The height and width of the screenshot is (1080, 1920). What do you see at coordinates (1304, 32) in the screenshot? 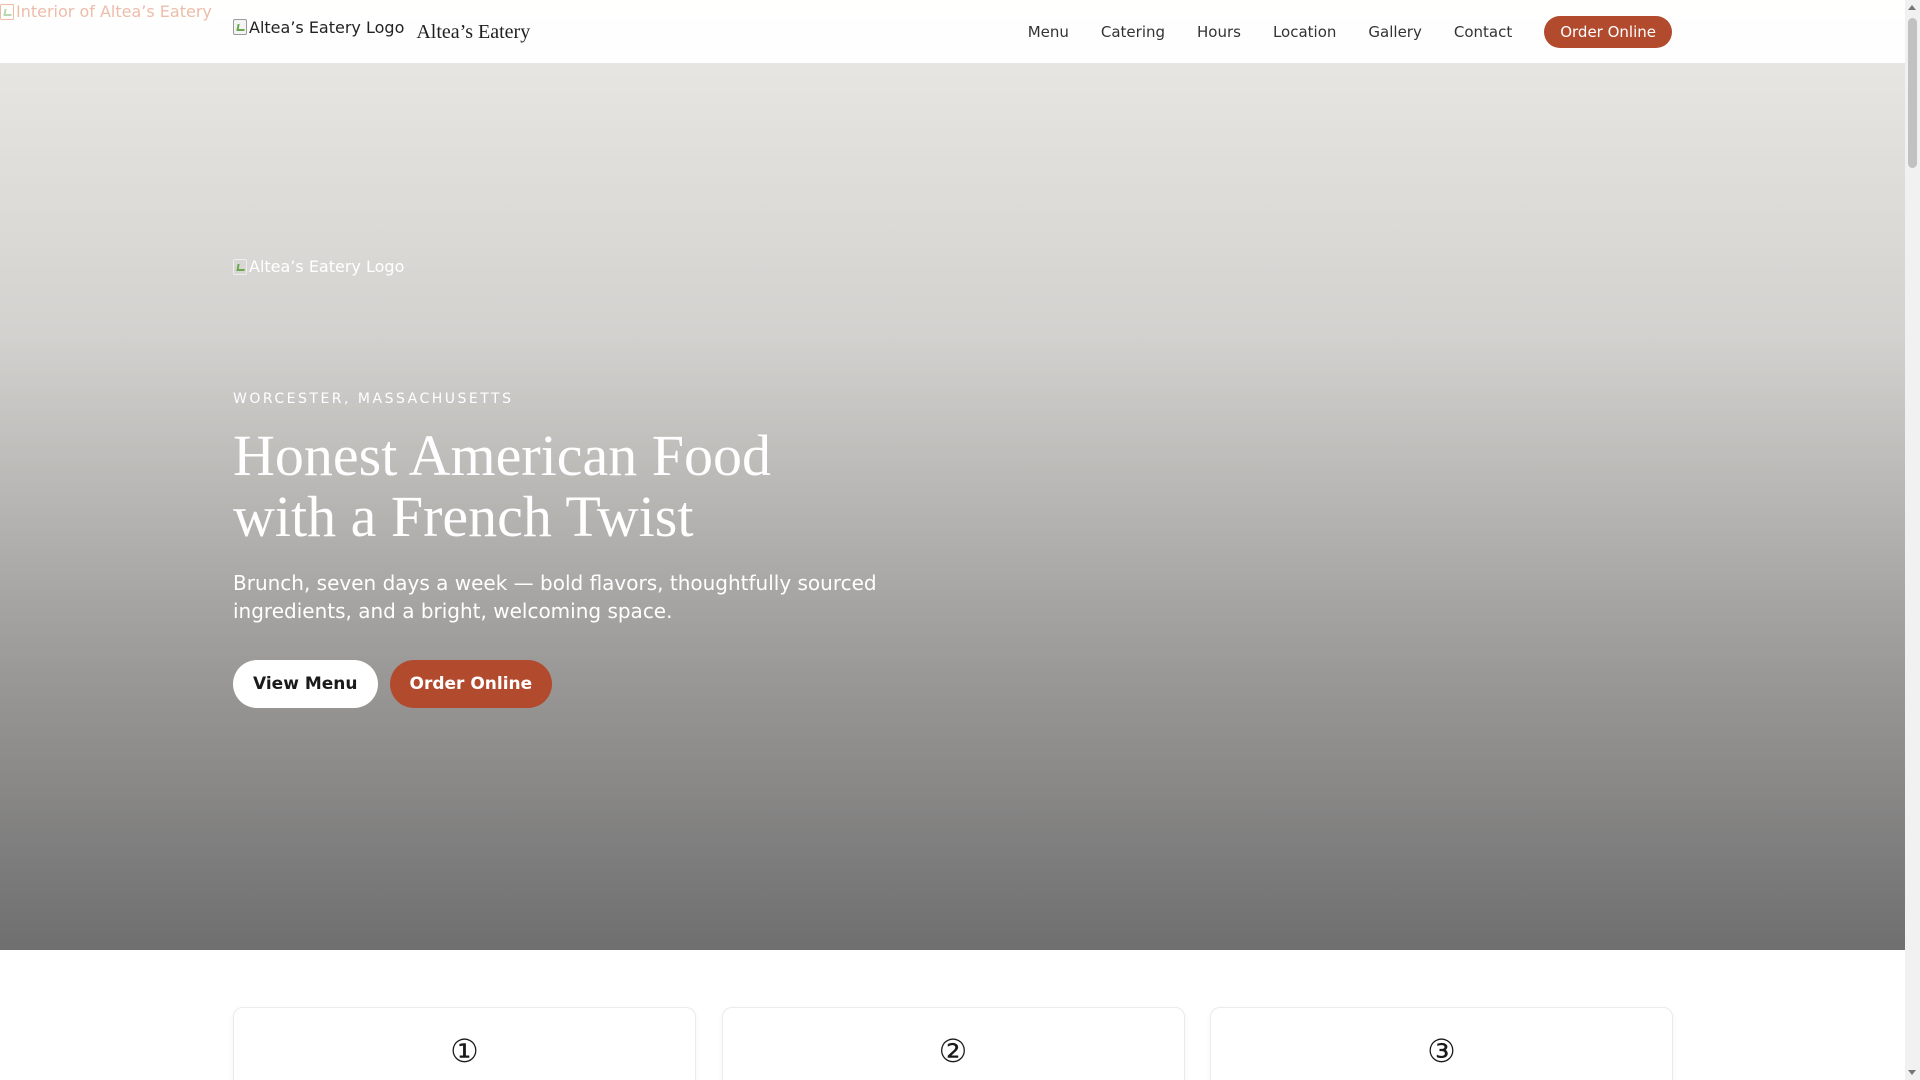
I see `nav-link-location: Location` at bounding box center [1304, 32].